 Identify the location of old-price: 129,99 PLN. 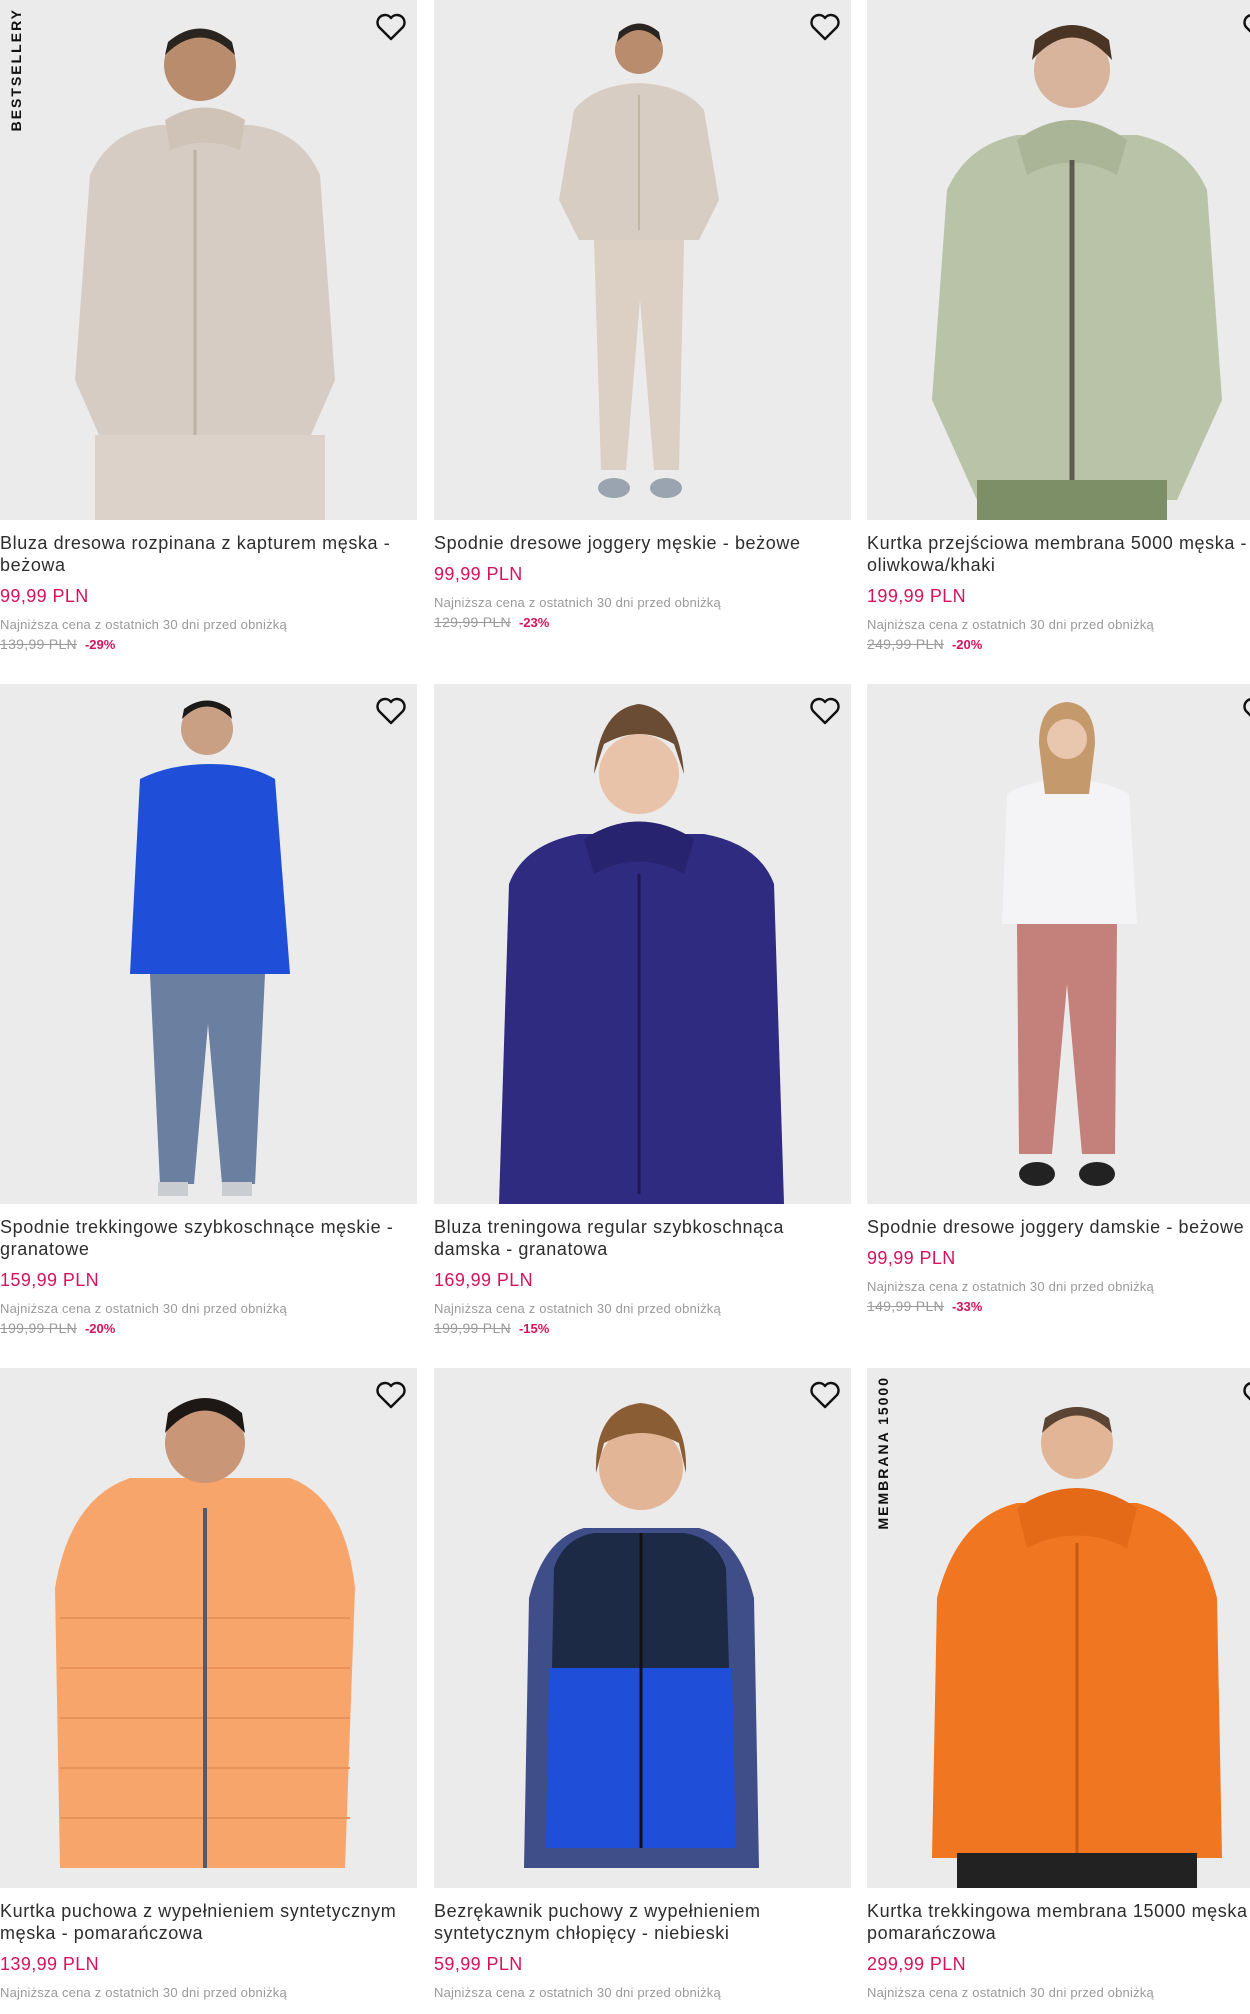
(472, 622).